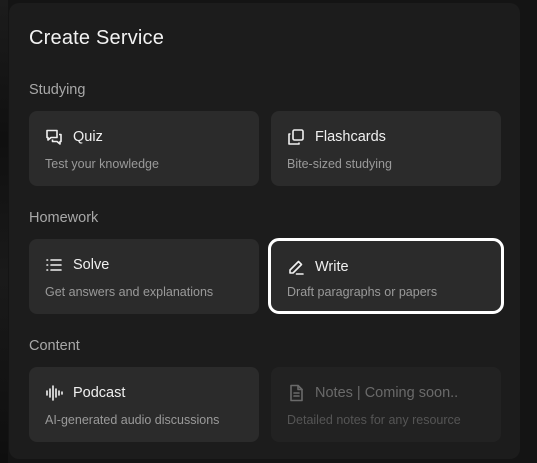 The height and width of the screenshot is (463, 537). I want to click on list-icon, so click(54, 265).